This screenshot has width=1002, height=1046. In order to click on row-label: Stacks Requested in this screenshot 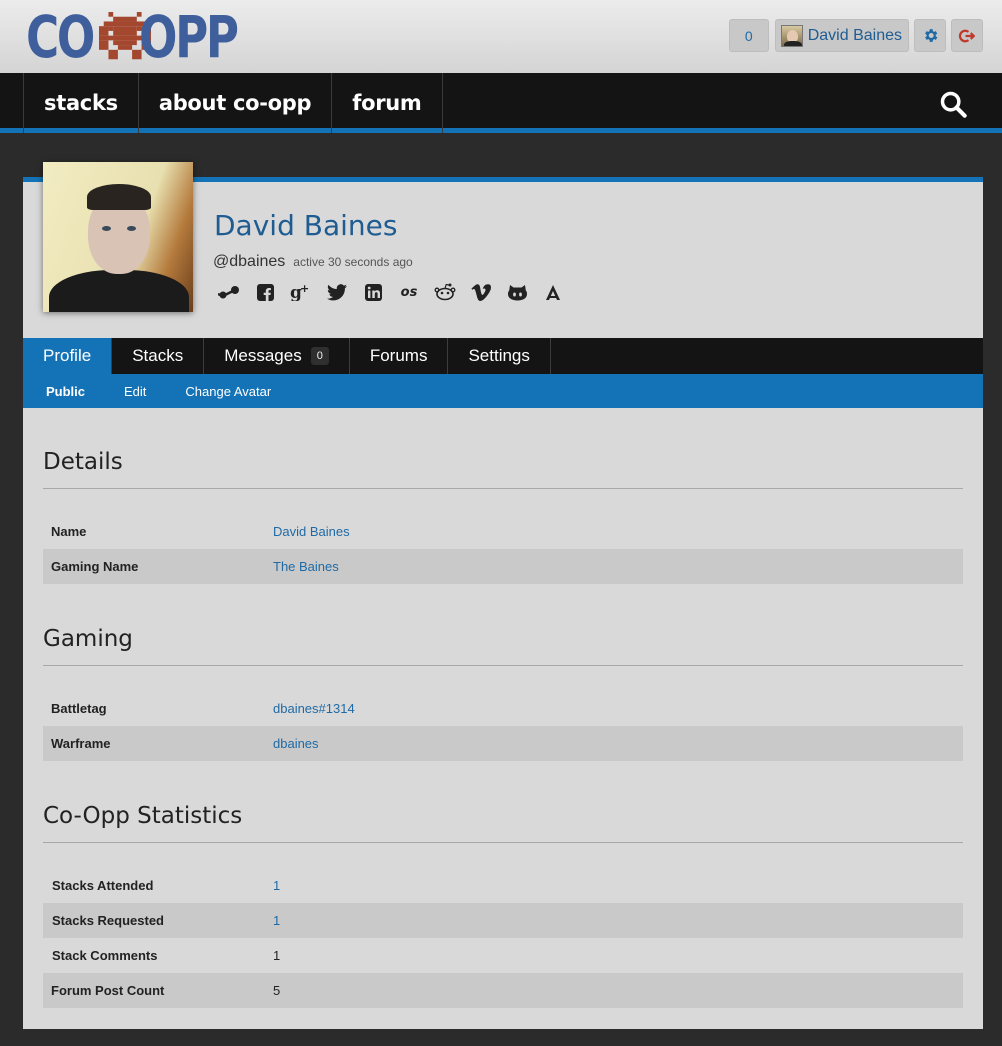, I will do `click(108, 920)`.